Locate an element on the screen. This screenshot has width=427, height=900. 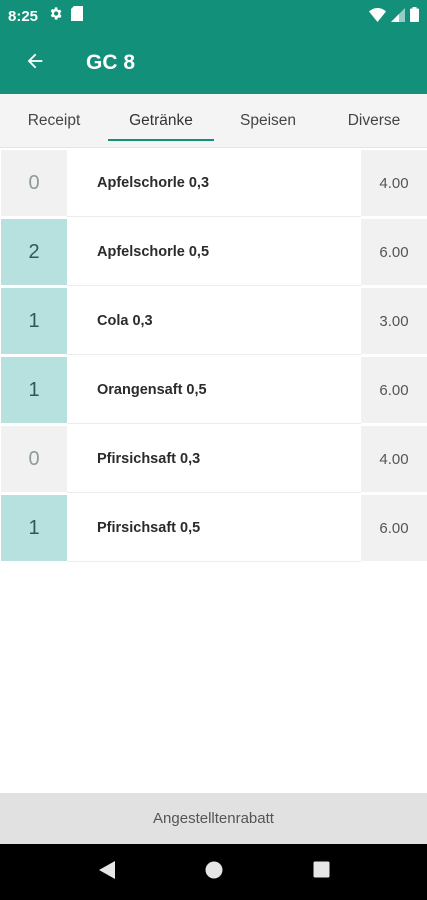
signal-icon is located at coordinates (398, 17).